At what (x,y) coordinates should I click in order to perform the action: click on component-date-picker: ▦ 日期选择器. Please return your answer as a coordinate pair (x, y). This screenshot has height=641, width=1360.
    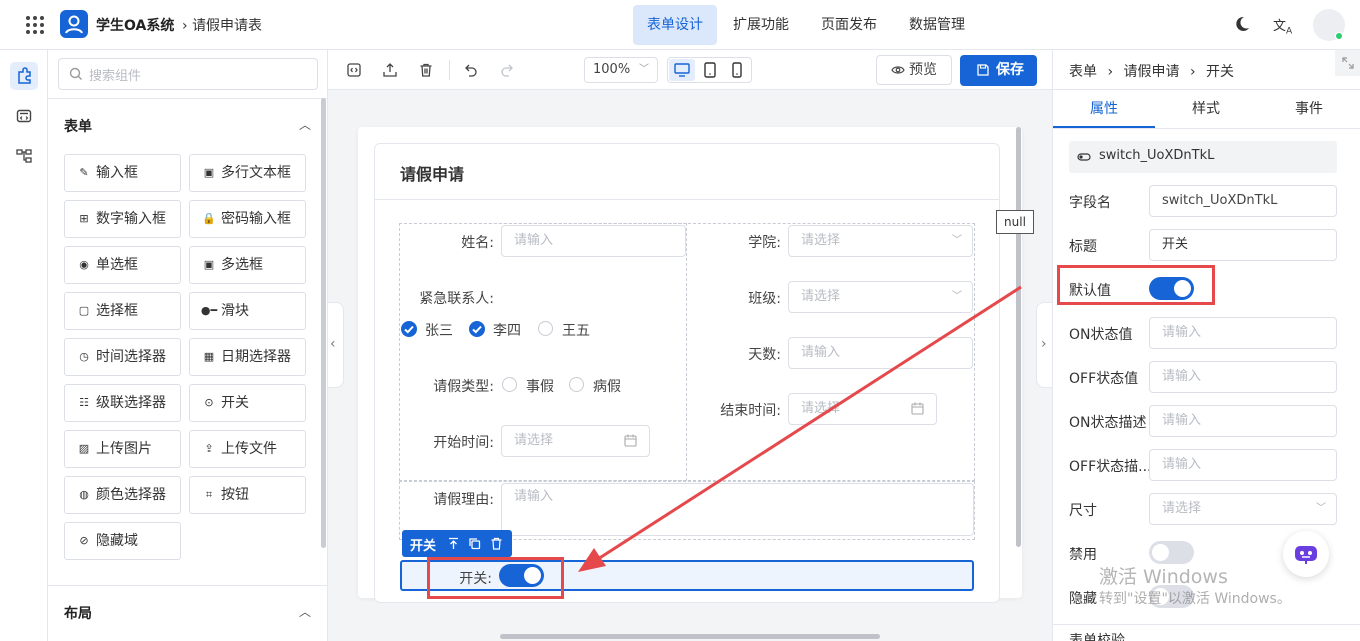
    Looking at the image, I should click on (247, 357).